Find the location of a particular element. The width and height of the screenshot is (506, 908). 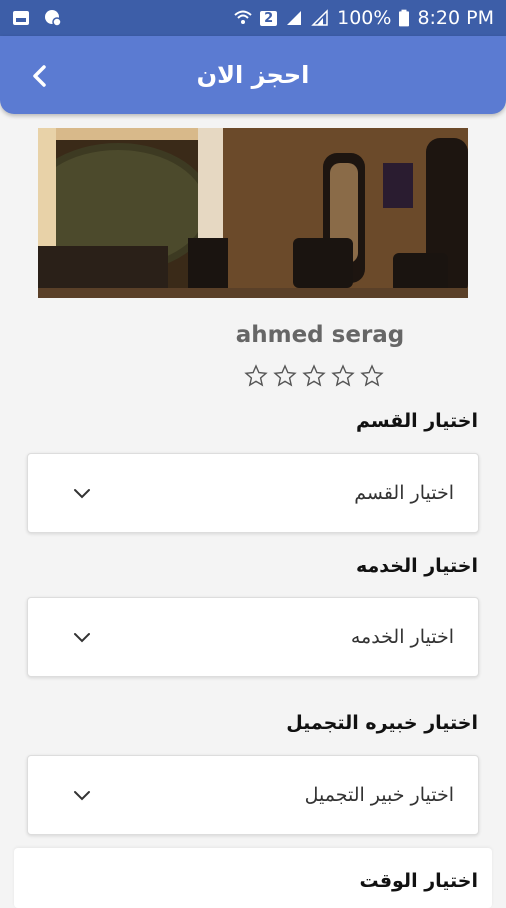

status-bar: 2 100% 8:20 PM is located at coordinates (253, 18).